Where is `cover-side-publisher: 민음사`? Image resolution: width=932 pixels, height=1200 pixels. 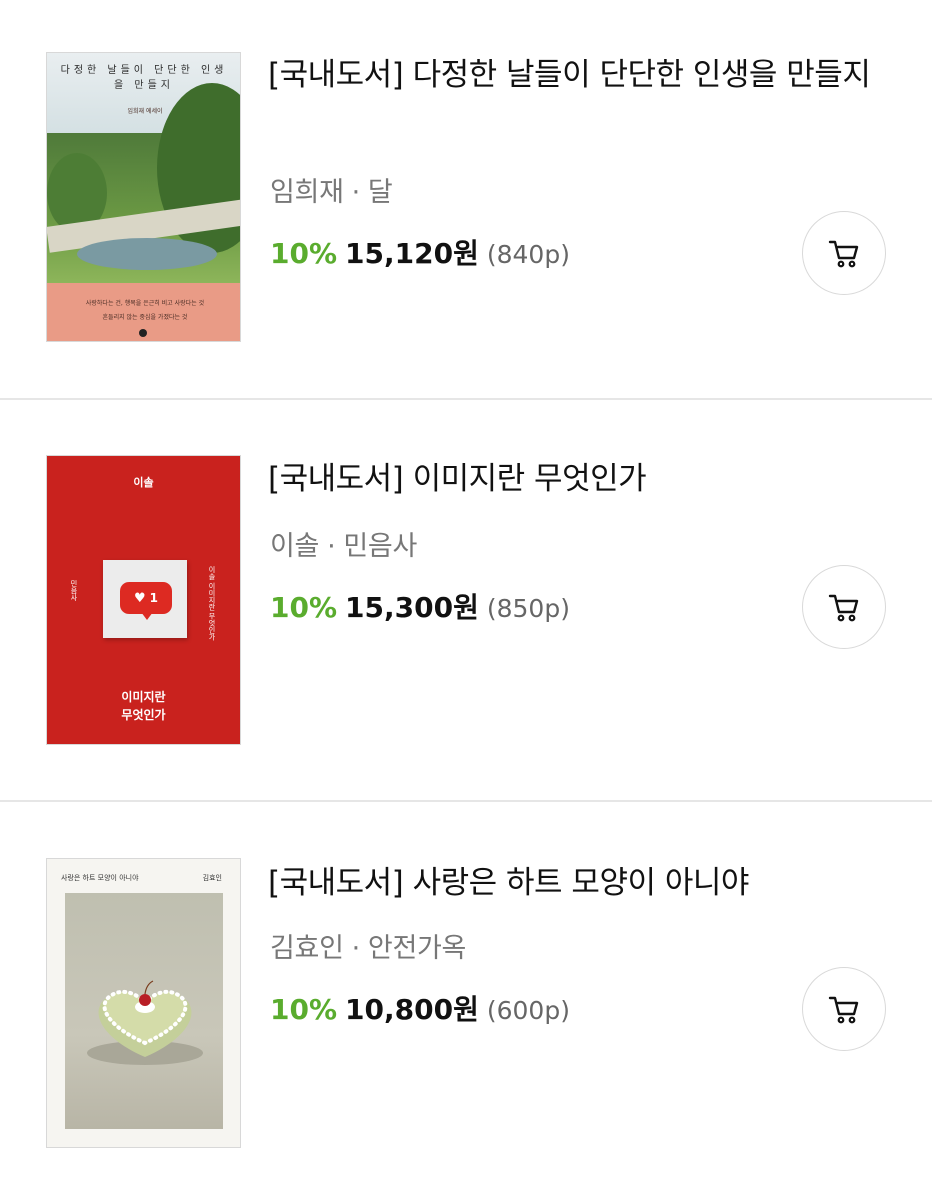
cover-side-publisher: 민음사 is located at coordinates (74, 590).